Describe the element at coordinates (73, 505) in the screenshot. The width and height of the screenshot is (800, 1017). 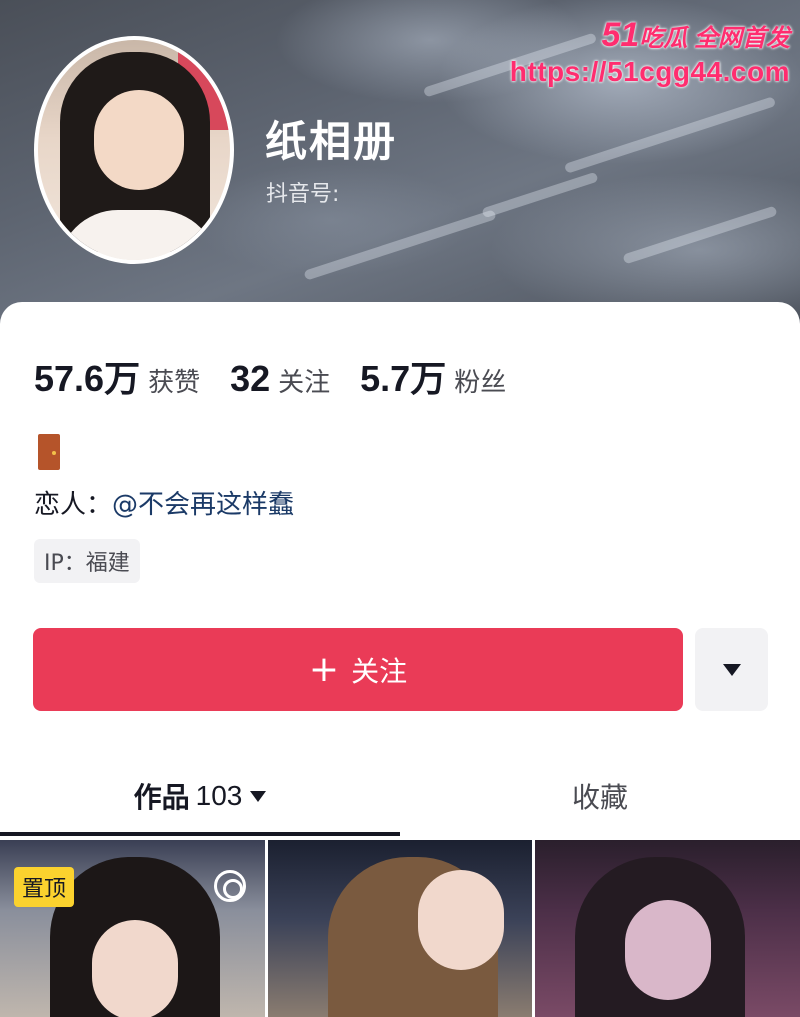
I see `bio-lover-prefix: 恋人：` at that location.